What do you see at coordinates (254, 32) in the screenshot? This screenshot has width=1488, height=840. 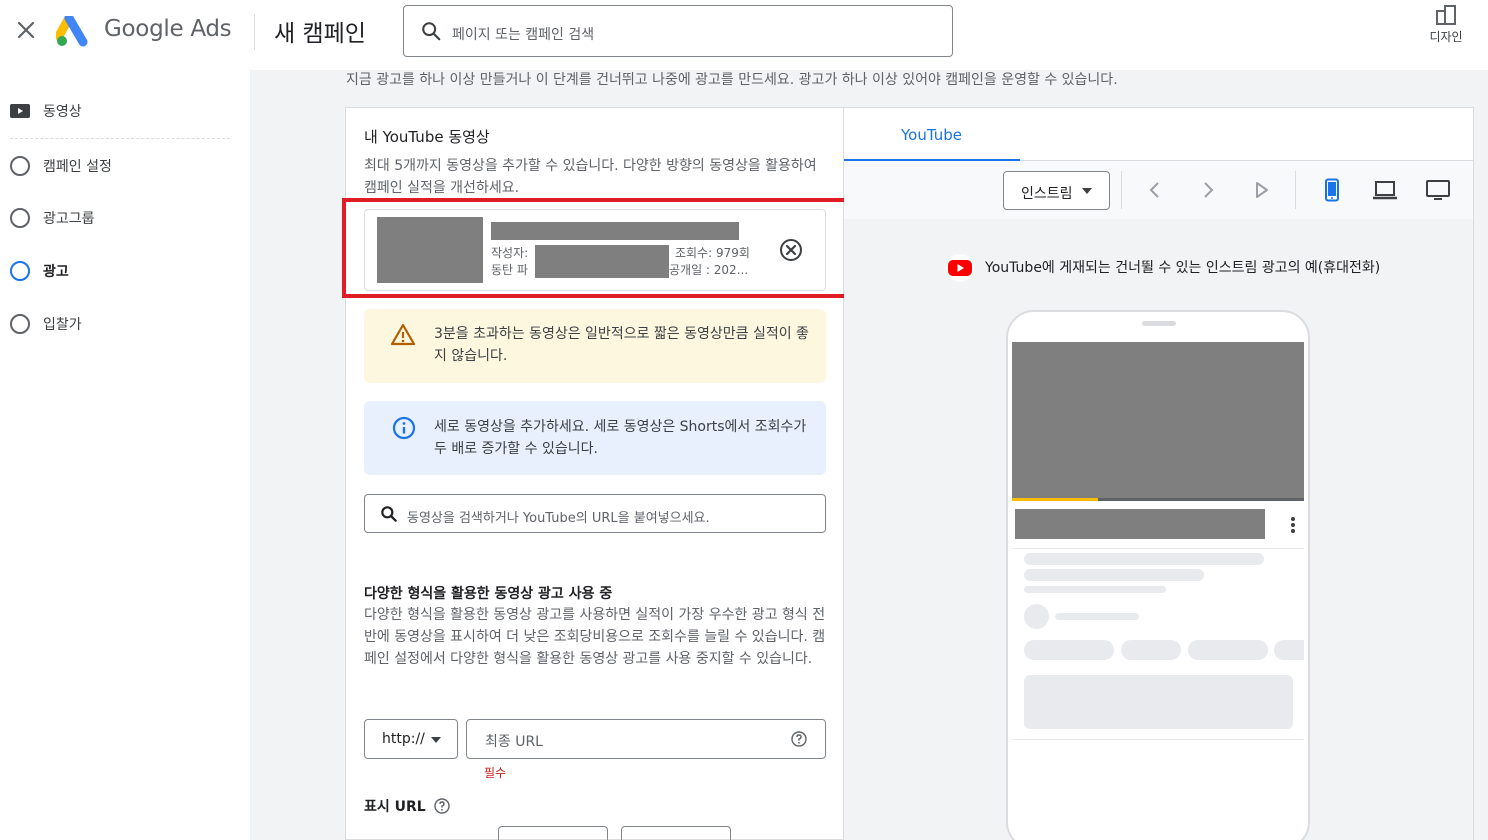 I see `header-divider` at bounding box center [254, 32].